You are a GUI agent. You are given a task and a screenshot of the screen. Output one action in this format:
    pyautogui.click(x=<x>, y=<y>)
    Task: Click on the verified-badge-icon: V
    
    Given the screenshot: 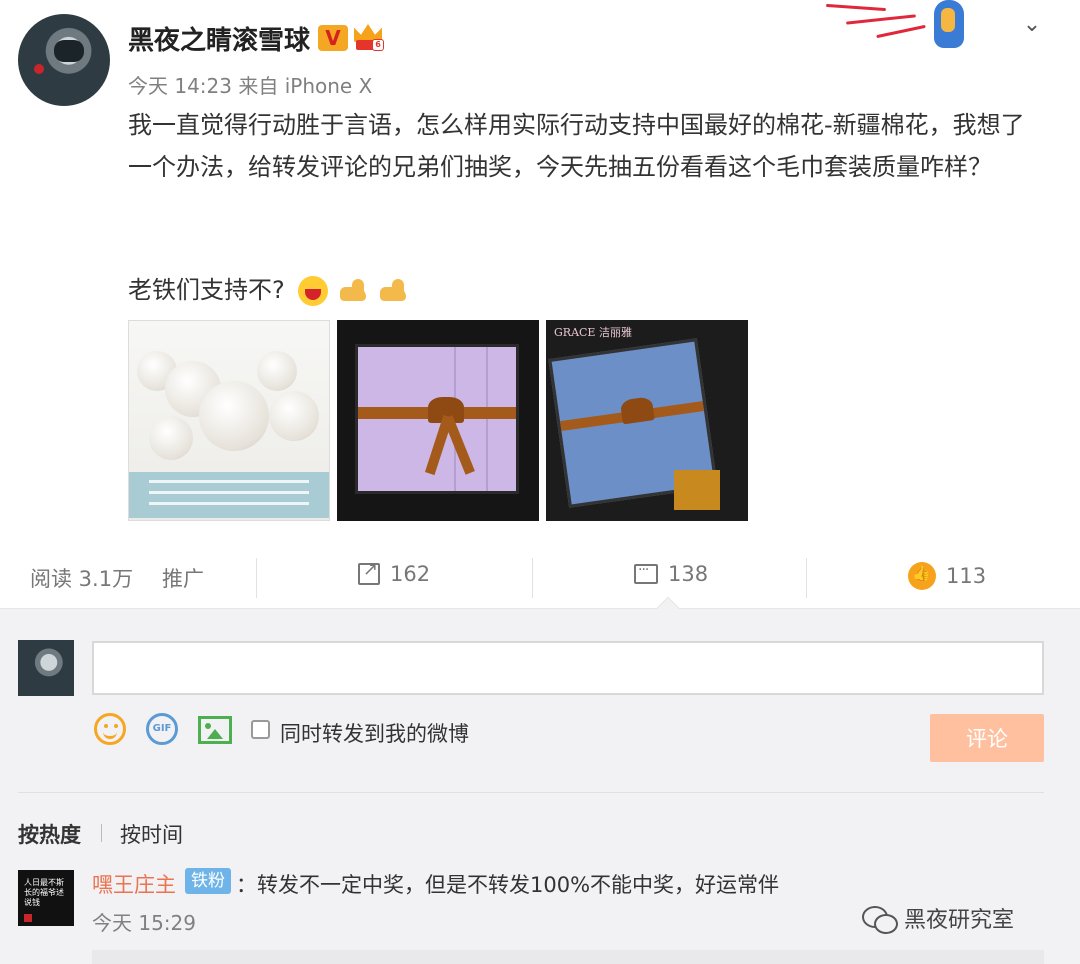 What is the action you would take?
    pyautogui.click(x=333, y=38)
    